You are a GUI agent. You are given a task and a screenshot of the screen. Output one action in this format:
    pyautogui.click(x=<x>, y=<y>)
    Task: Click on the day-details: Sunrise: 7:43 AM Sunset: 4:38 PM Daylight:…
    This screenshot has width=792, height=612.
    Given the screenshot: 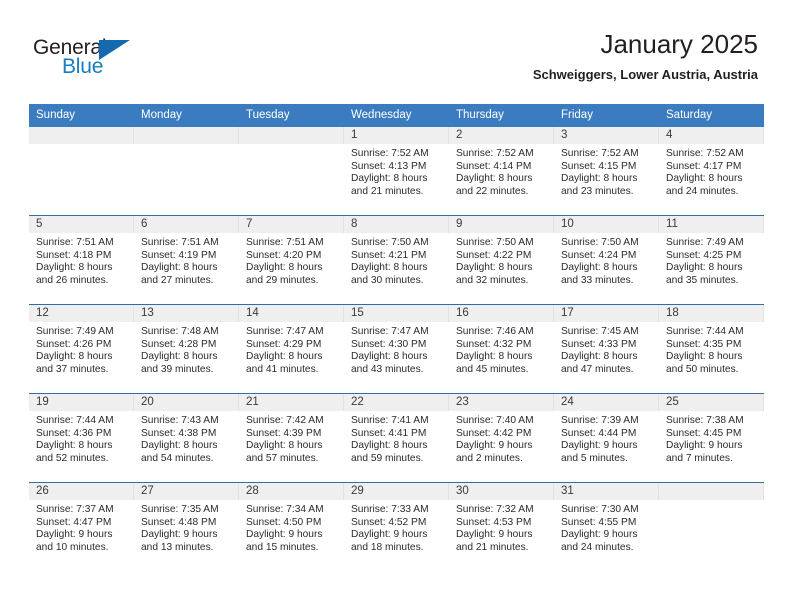 What is the action you would take?
    pyautogui.click(x=186, y=438)
    